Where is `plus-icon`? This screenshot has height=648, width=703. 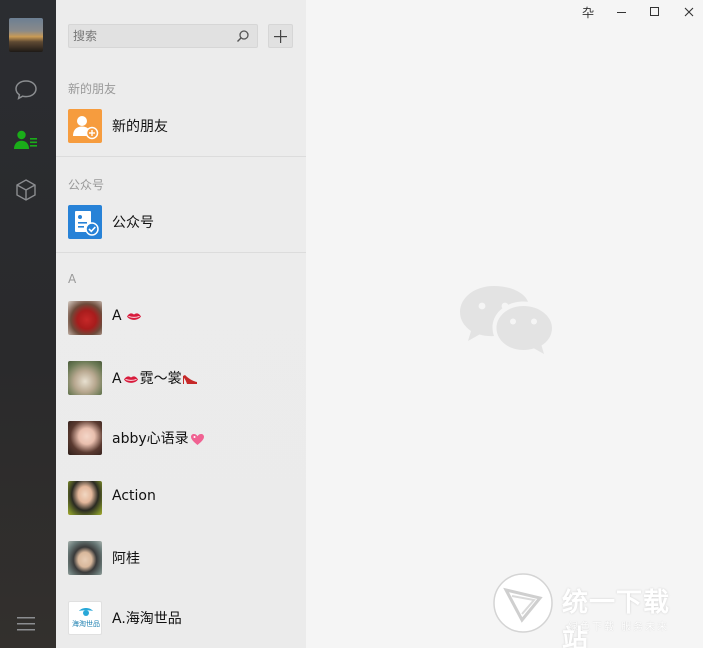 plus-icon is located at coordinates (280, 36).